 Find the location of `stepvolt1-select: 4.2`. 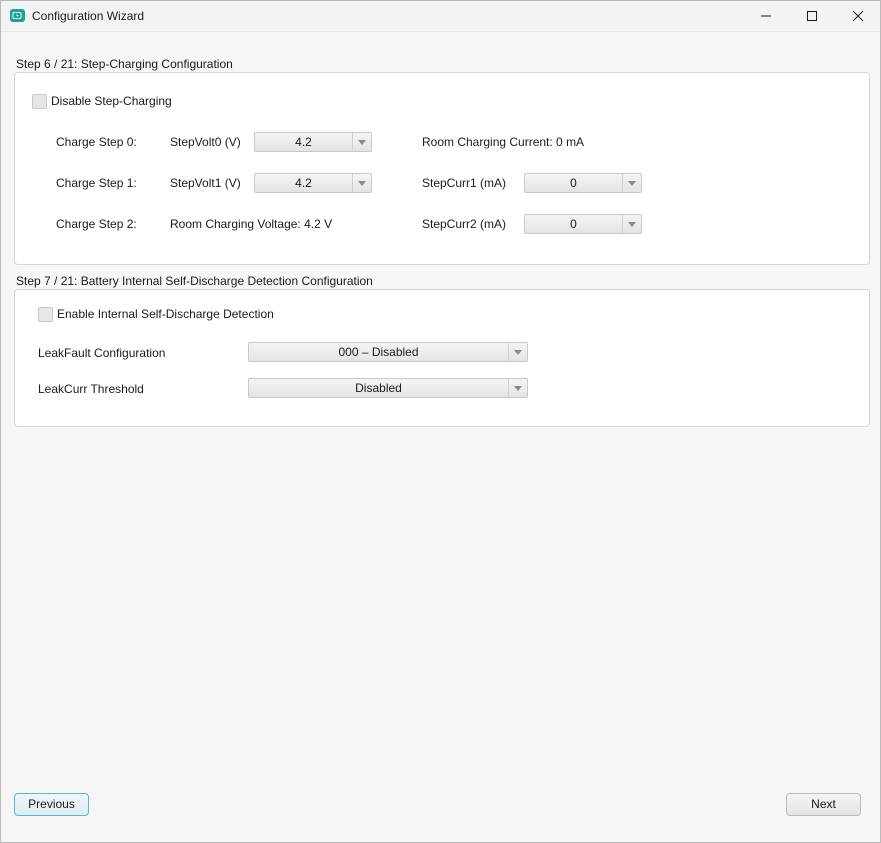

stepvolt1-select: 4.2 is located at coordinates (313, 183).